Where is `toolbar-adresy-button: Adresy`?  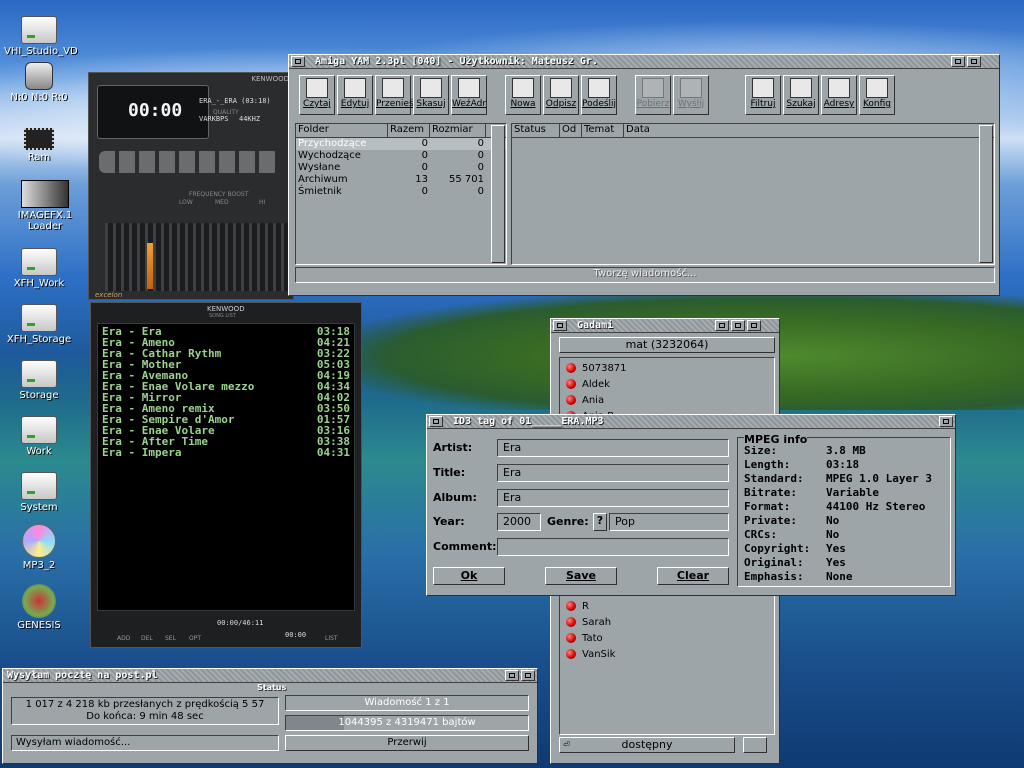 toolbar-adresy-button: Adresy is located at coordinates (839, 95).